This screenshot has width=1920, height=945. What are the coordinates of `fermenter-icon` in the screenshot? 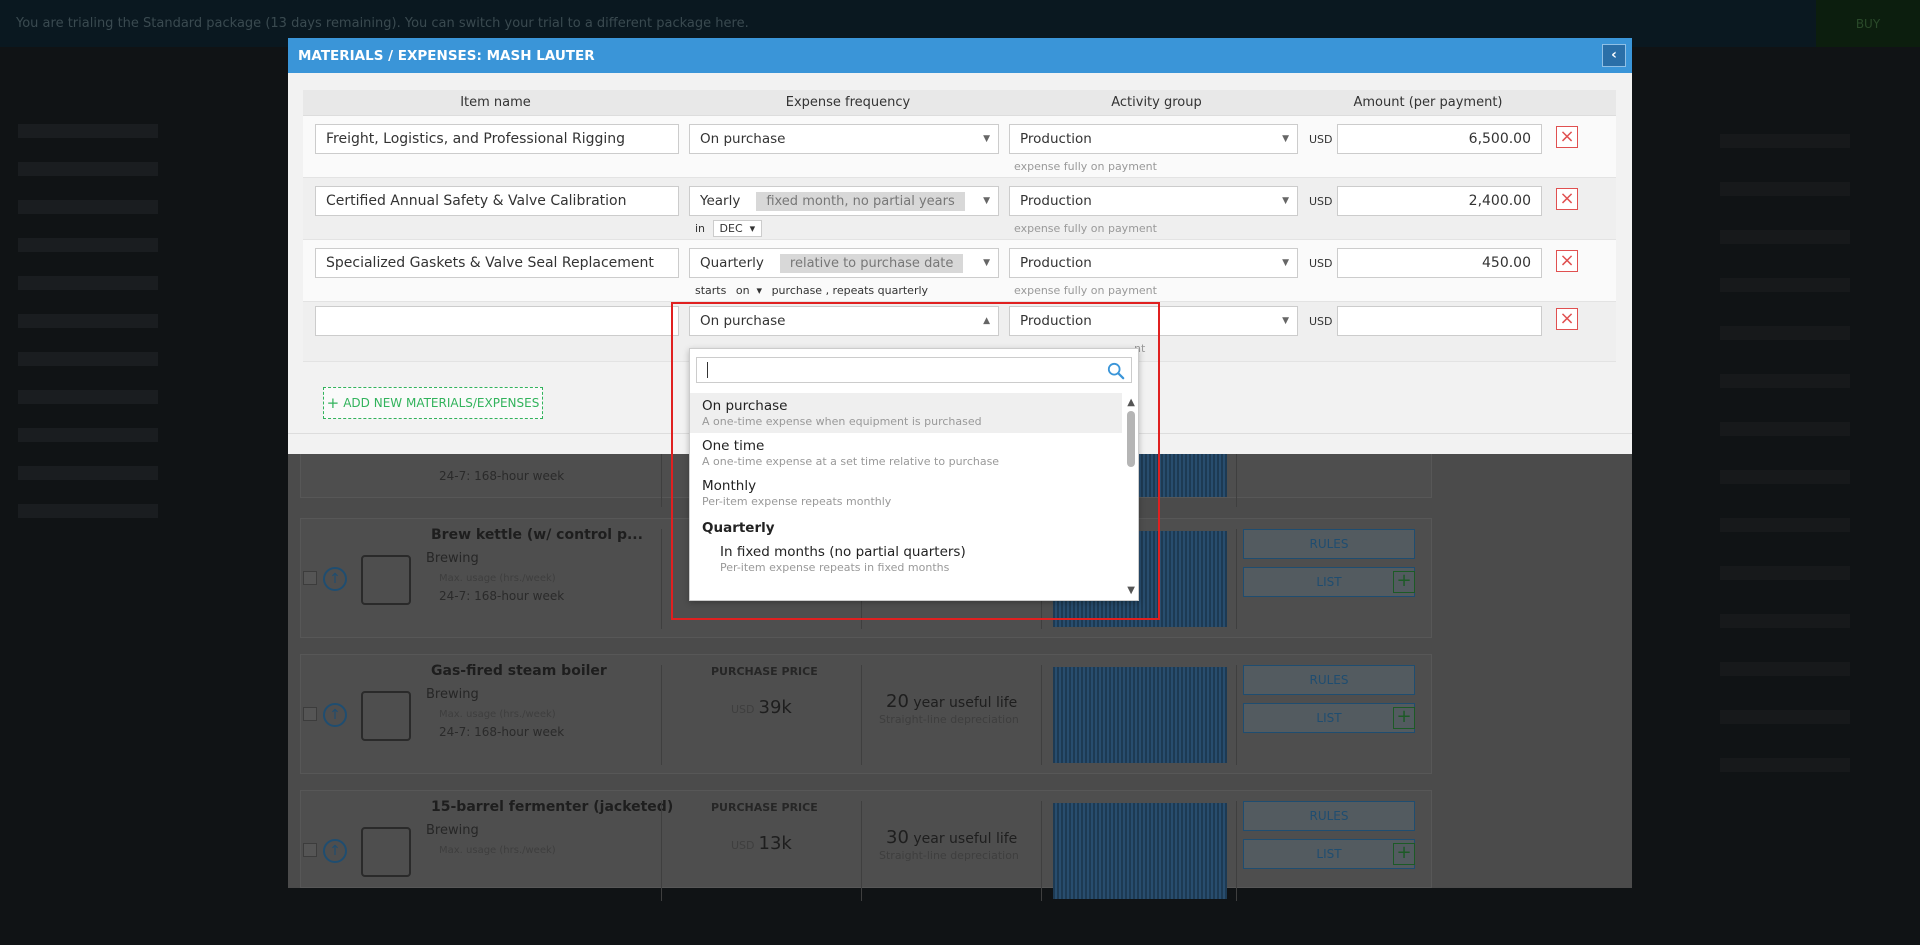 It's located at (386, 852).